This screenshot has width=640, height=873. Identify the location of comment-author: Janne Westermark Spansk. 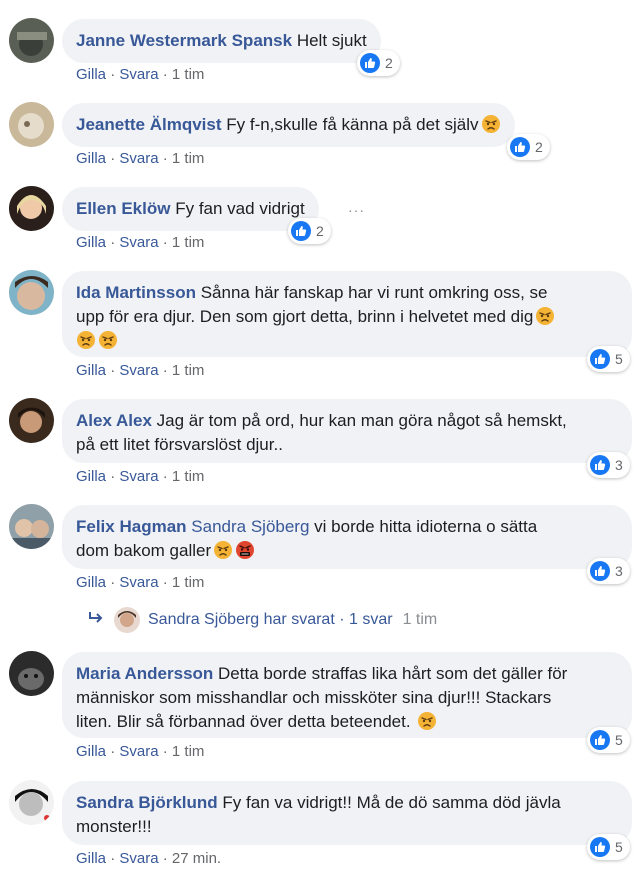
(184, 40).